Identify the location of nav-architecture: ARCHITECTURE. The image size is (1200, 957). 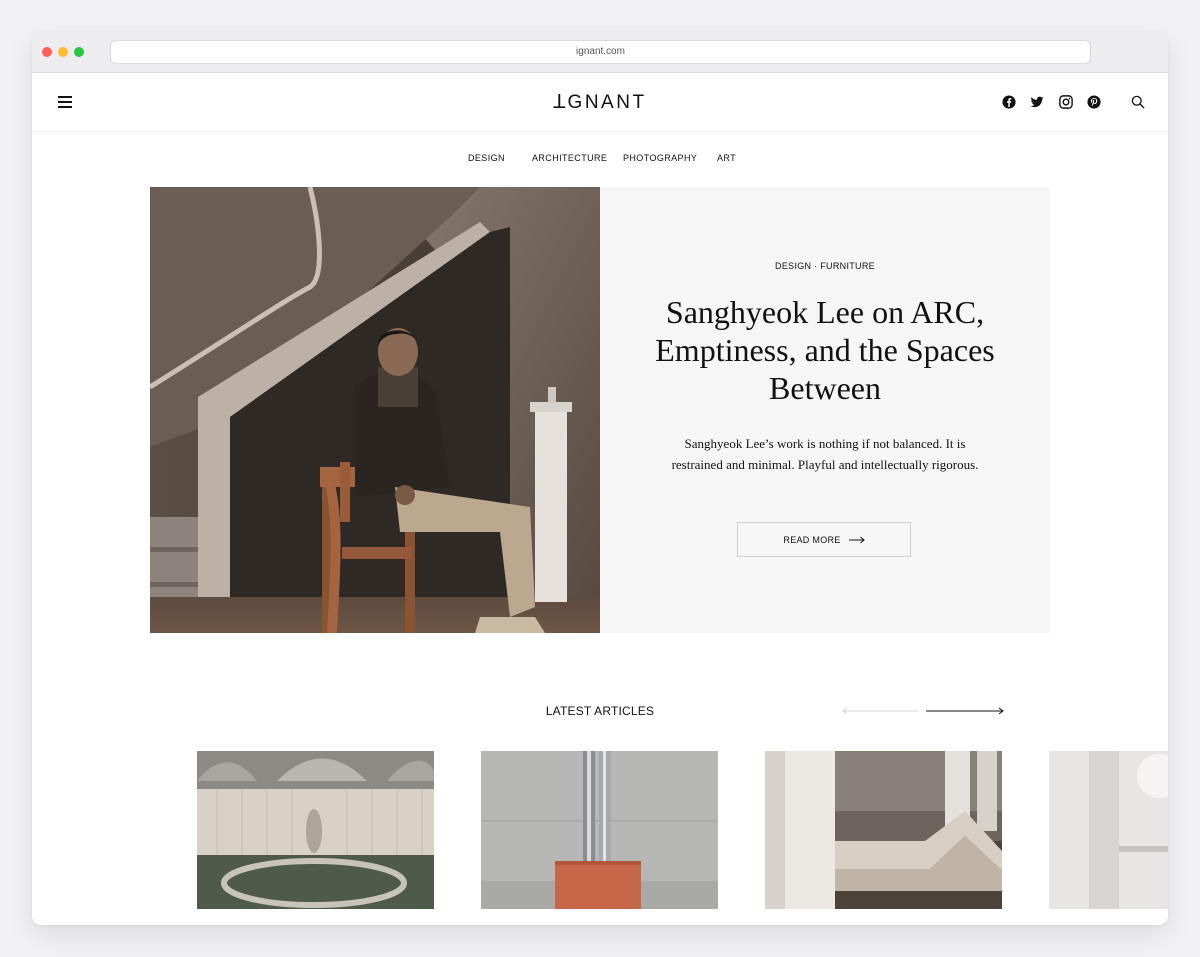
(569, 158).